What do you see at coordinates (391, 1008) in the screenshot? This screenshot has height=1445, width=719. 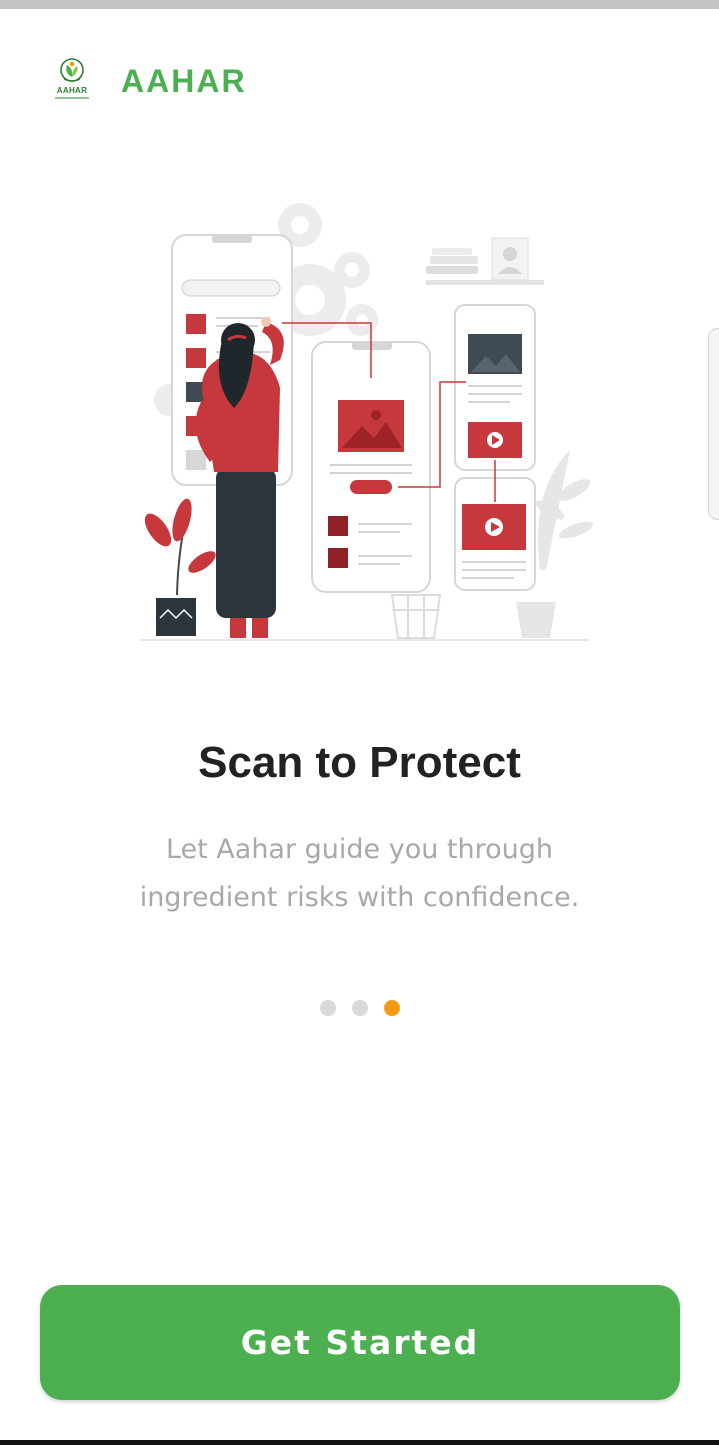 I see `page-dot-3-active` at bounding box center [391, 1008].